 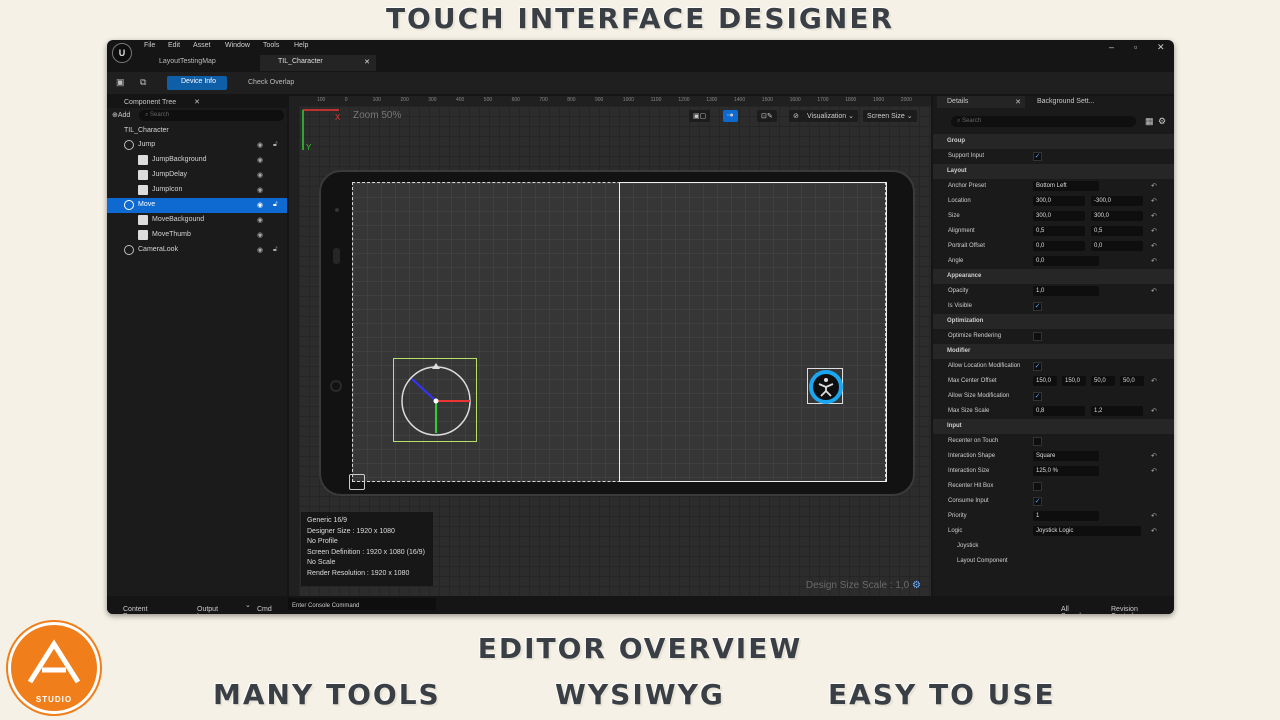 I want to click on details-search-input: ⌕ Search, so click(x=1043, y=121).